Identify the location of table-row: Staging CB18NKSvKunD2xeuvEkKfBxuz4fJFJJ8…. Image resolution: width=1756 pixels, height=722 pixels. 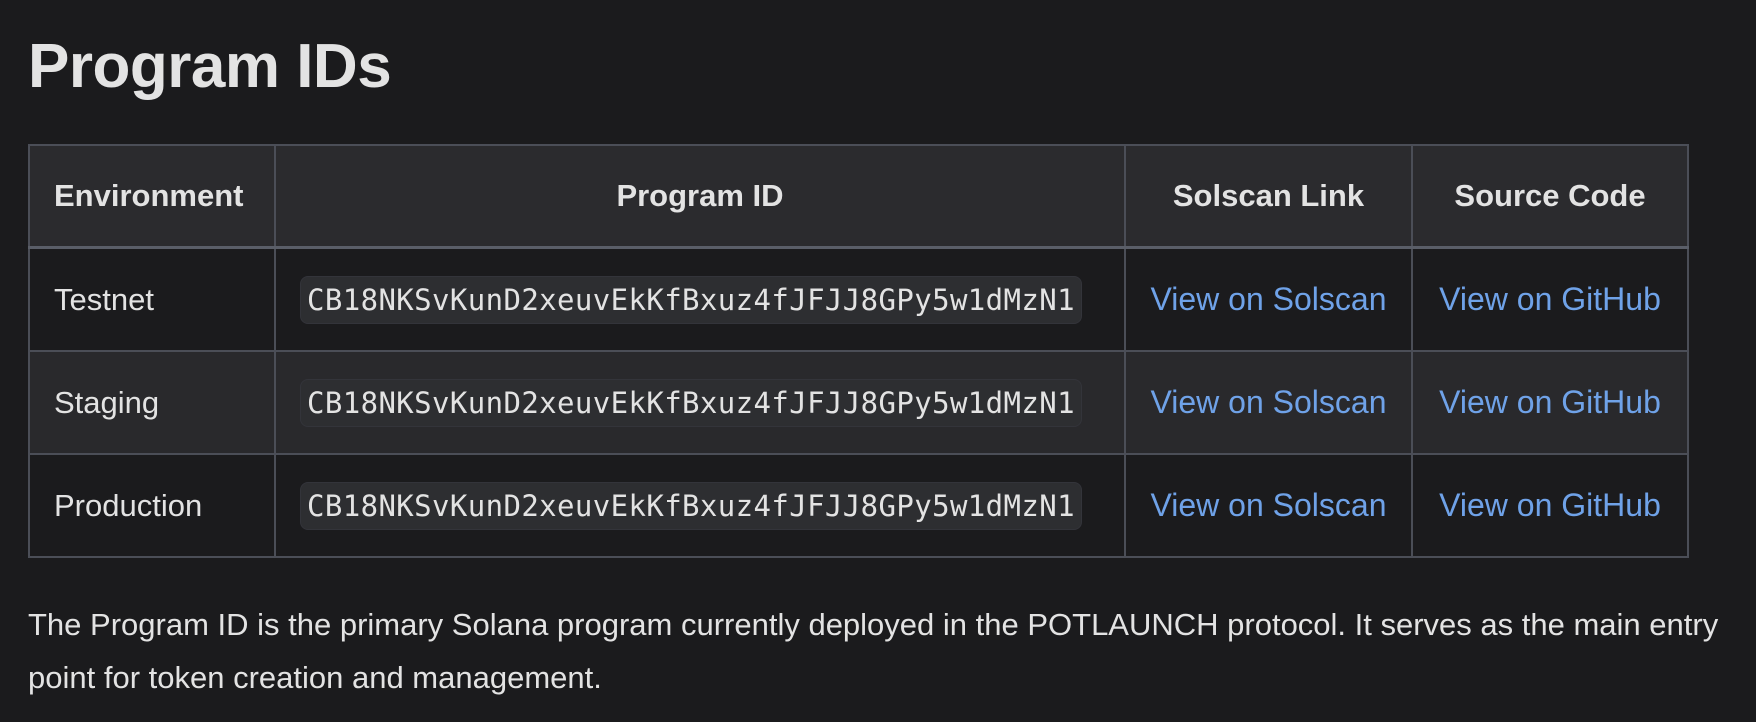
(858, 402).